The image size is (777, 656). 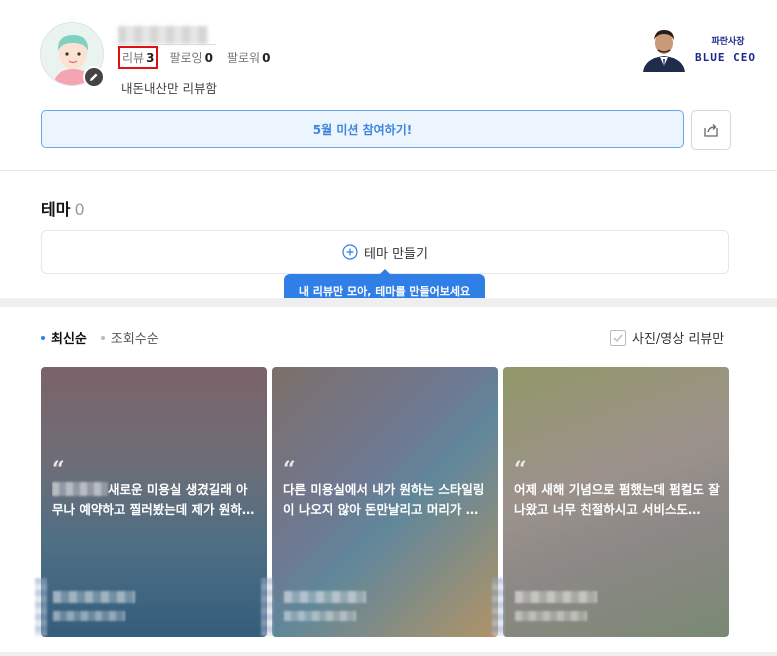 I want to click on photo-filter-checkbox, so click(x=618, y=337).